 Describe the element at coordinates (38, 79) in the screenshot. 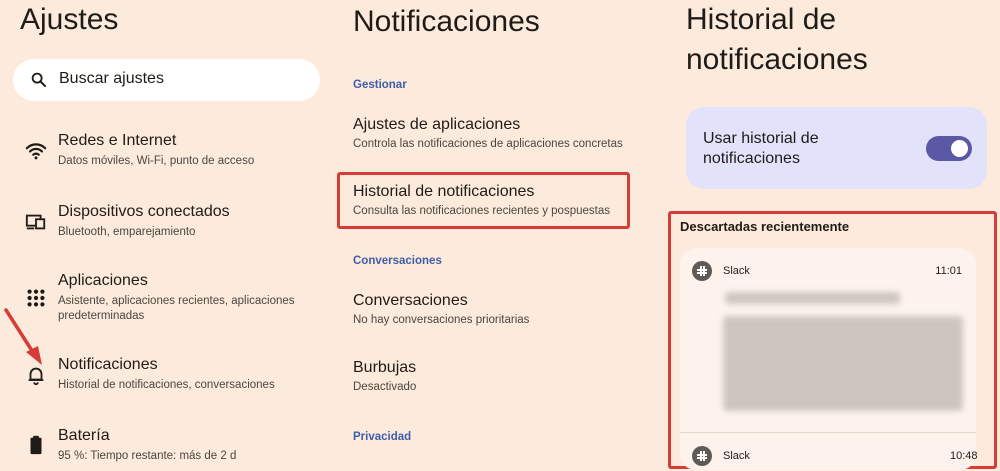

I see `search-icon` at that location.